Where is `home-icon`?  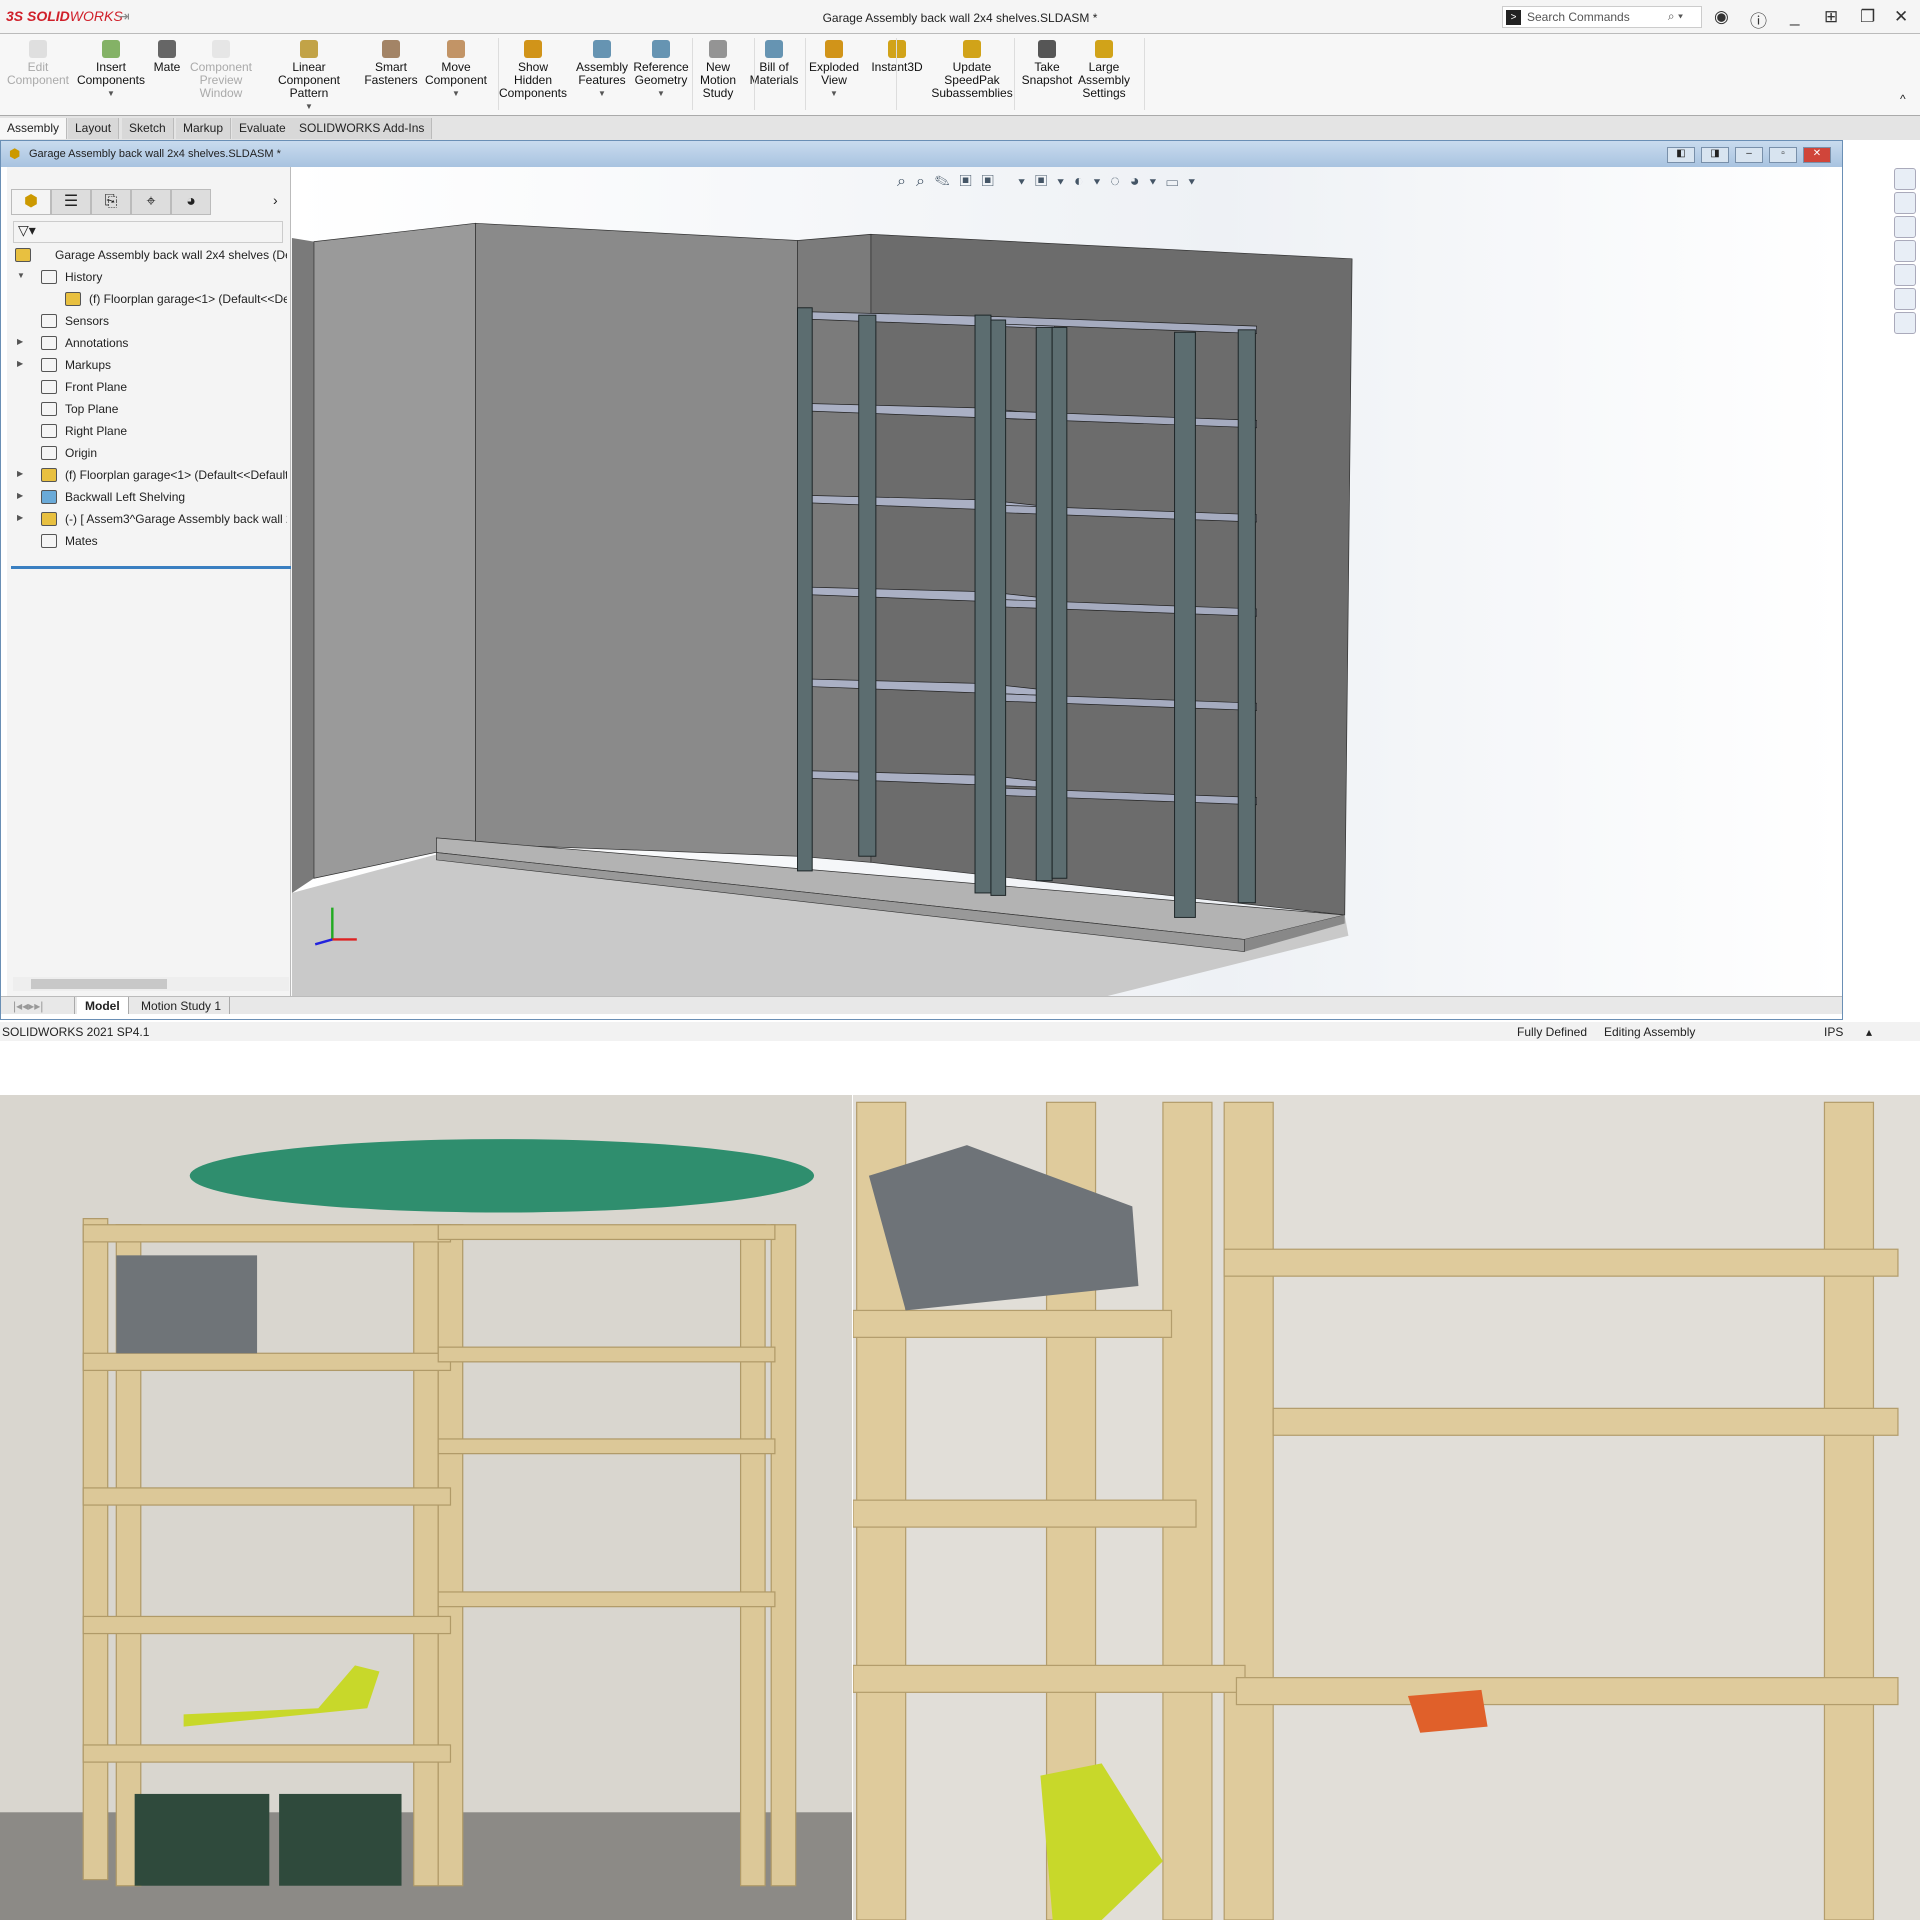
home-icon is located at coordinates (1905, 203).